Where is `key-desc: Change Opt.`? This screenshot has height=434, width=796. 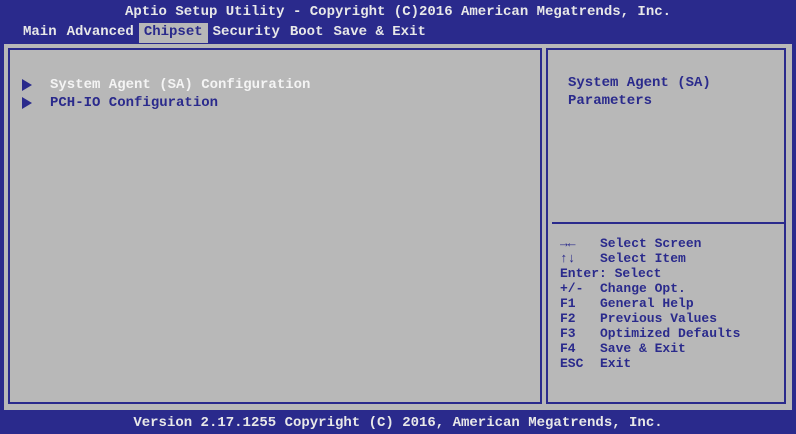 key-desc: Change Opt. is located at coordinates (643, 288).